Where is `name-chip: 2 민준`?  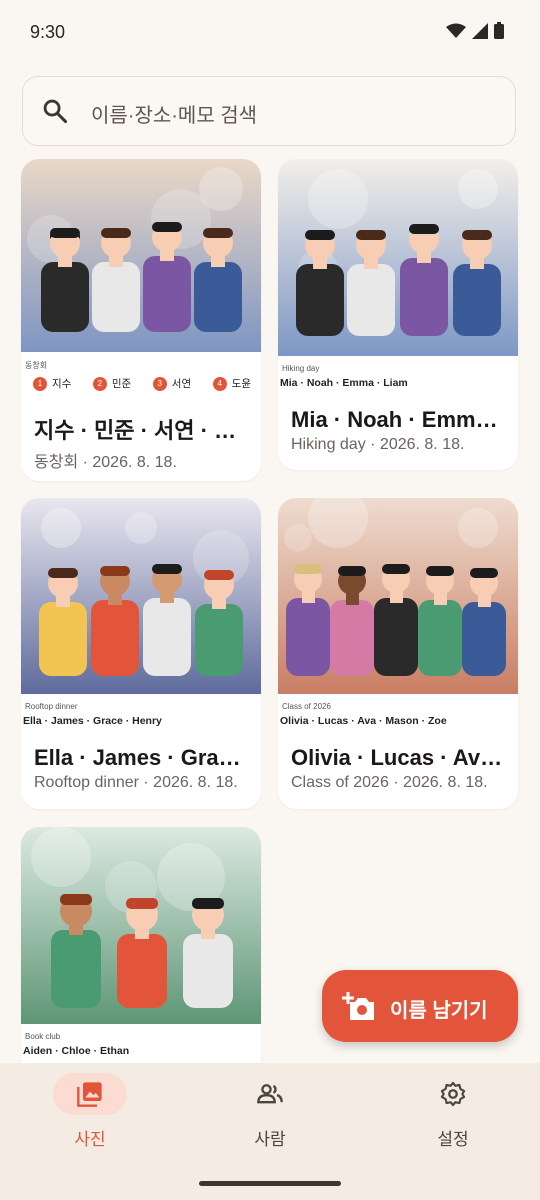
name-chip: 2 민준 is located at coordinates (112, 383).